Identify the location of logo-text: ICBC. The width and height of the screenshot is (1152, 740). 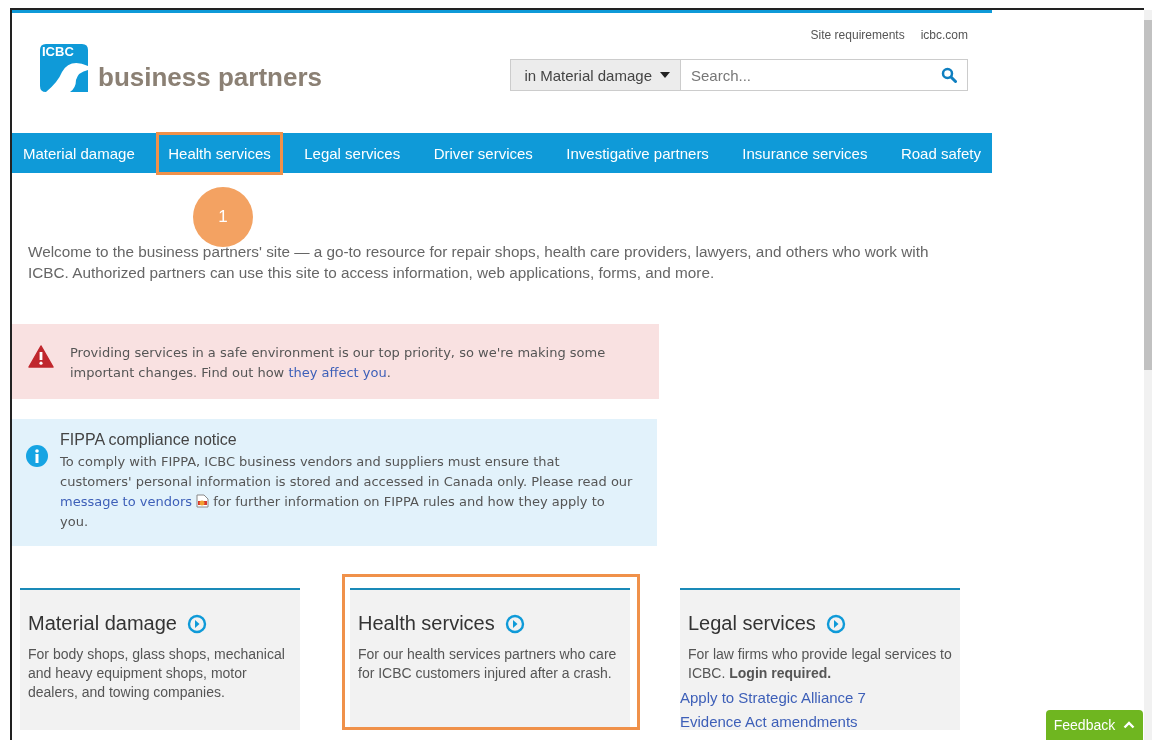
(58, 52).